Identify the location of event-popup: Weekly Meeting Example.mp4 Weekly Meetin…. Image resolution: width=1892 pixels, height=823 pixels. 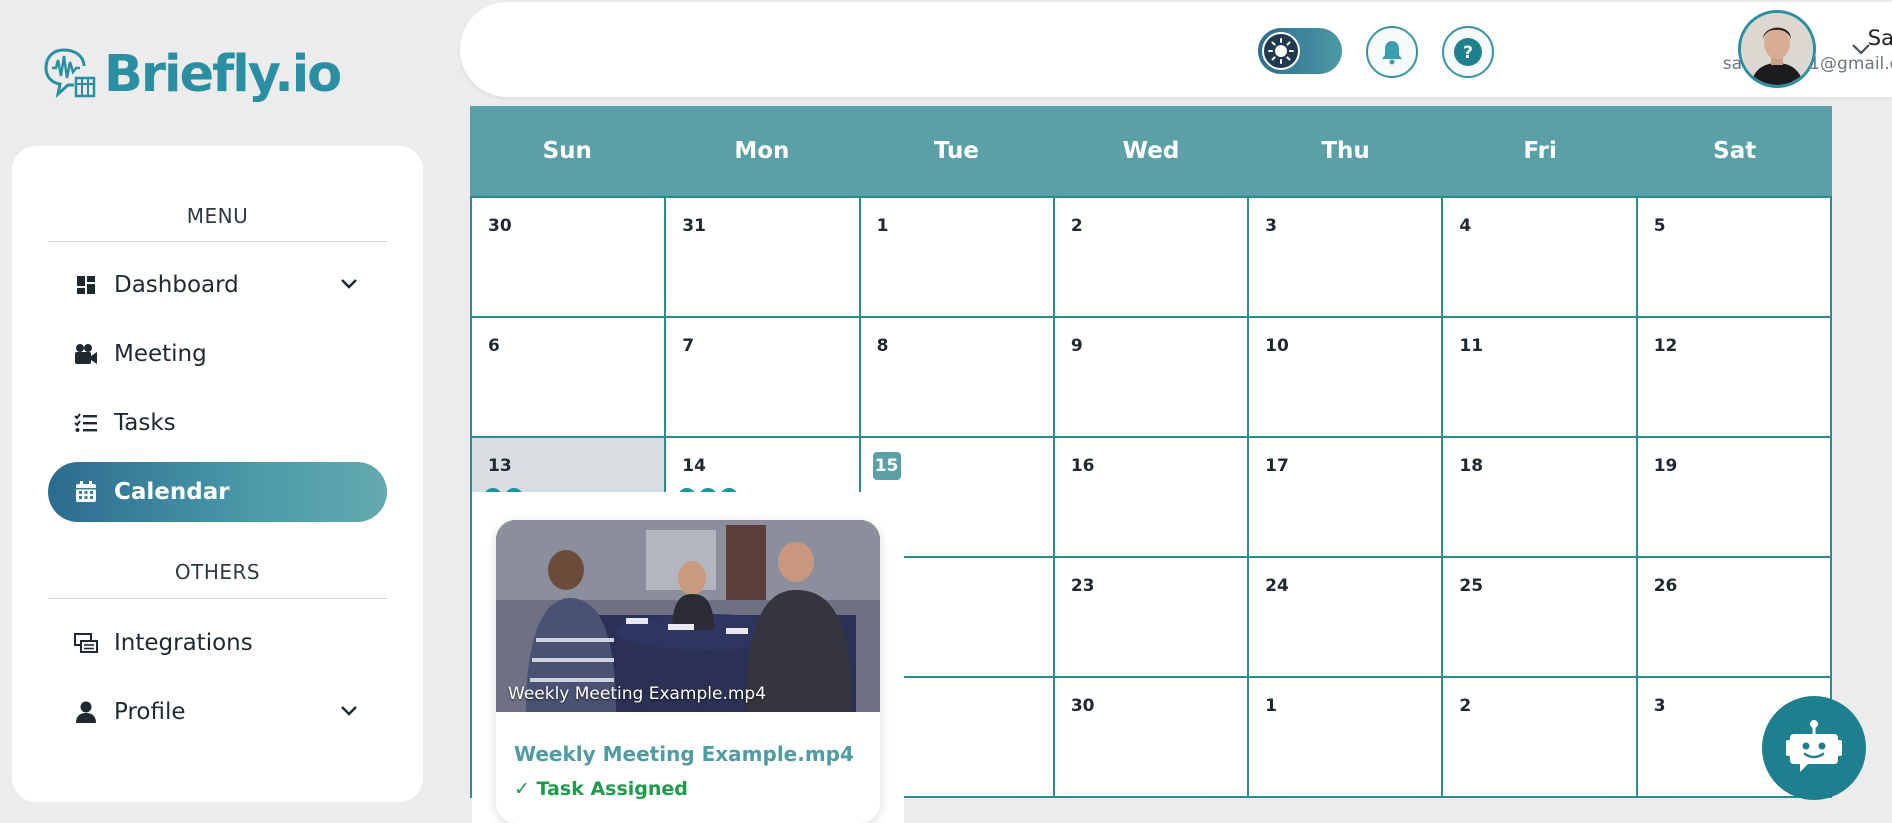
(688, 671).